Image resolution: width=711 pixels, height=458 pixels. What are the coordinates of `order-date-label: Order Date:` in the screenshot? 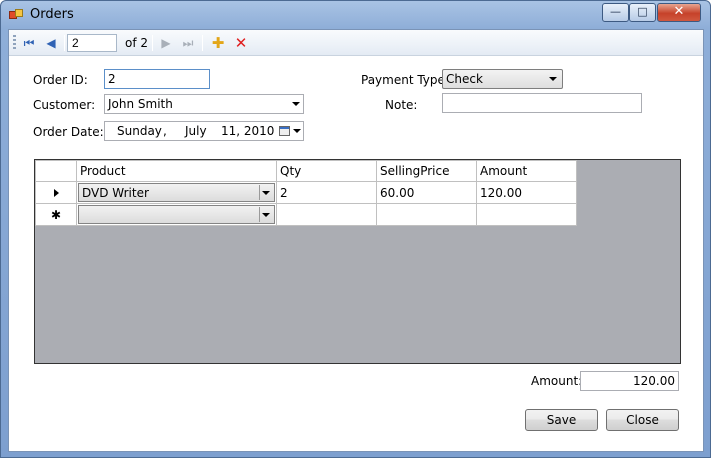 It's located at (68, 132).